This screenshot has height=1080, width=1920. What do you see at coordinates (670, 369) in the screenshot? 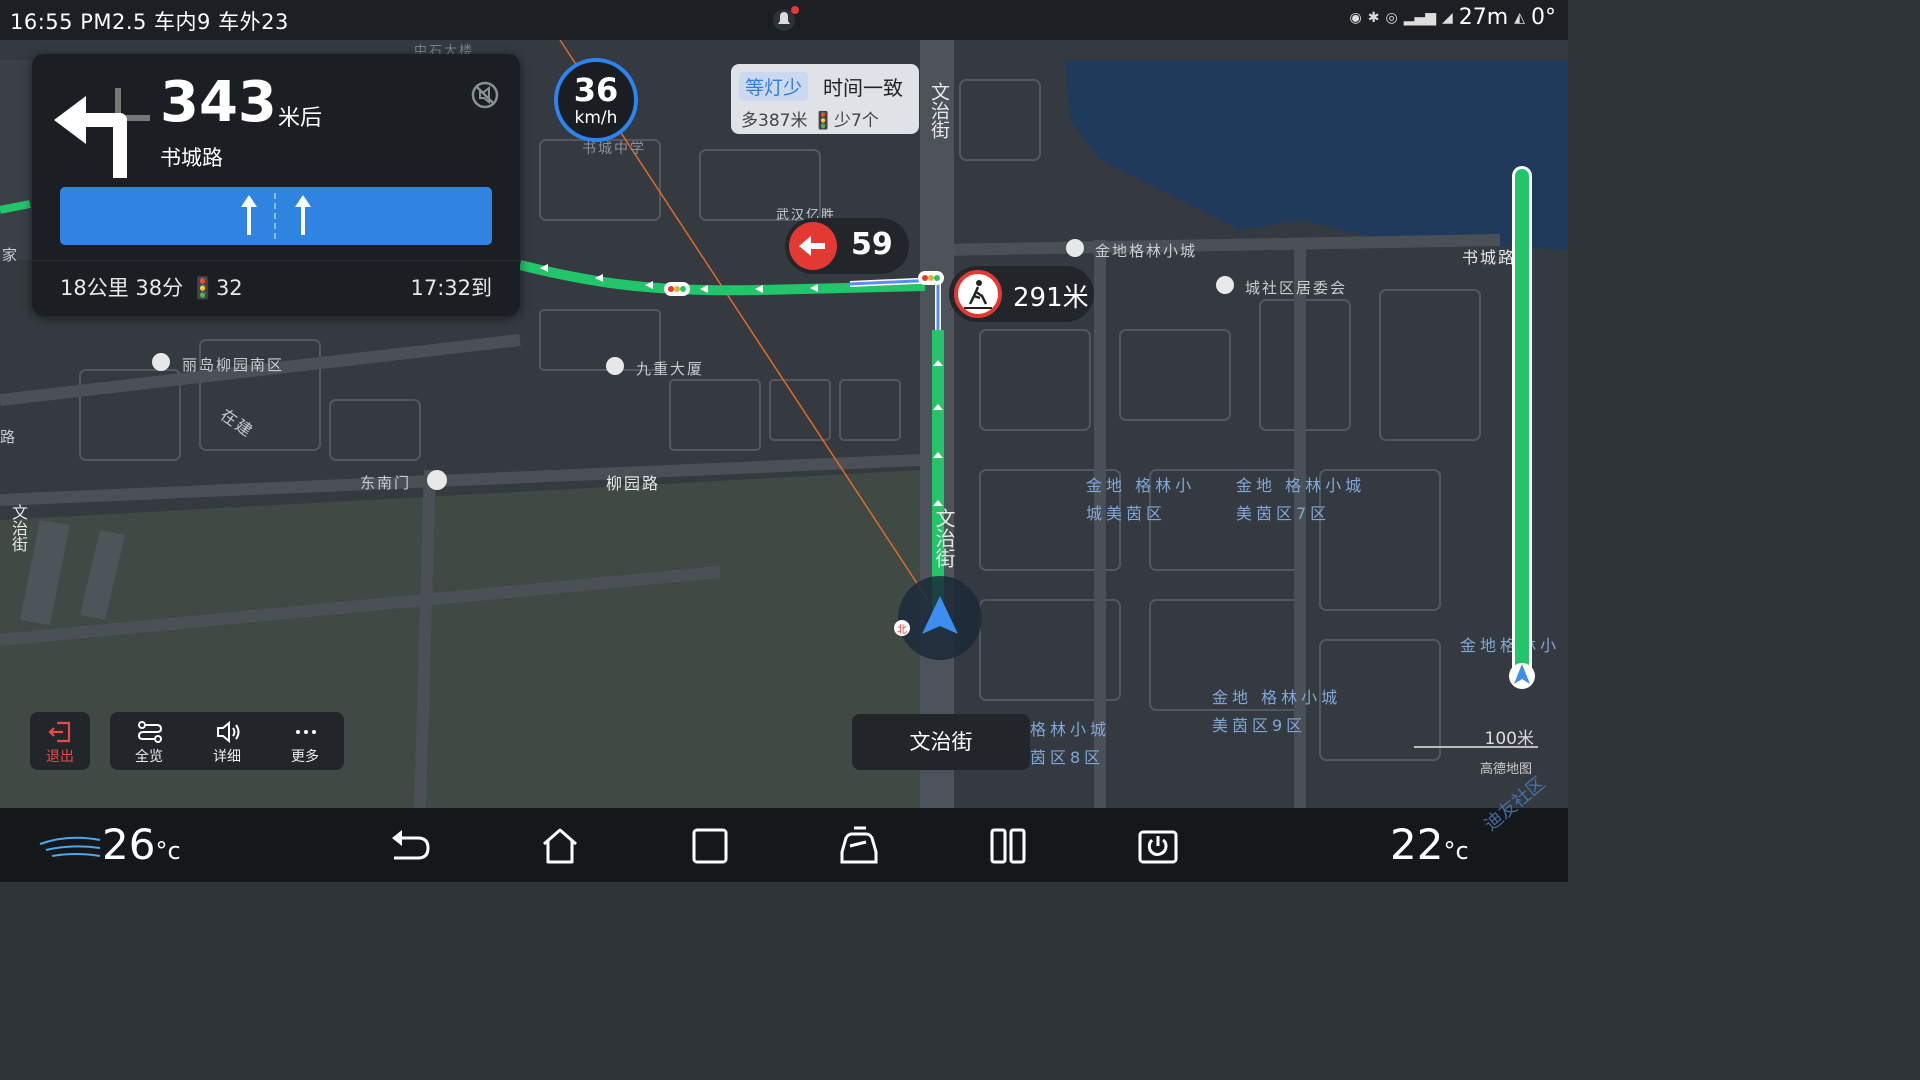
I see `map-label: 九重大厦` at bounding box center [670, 369].